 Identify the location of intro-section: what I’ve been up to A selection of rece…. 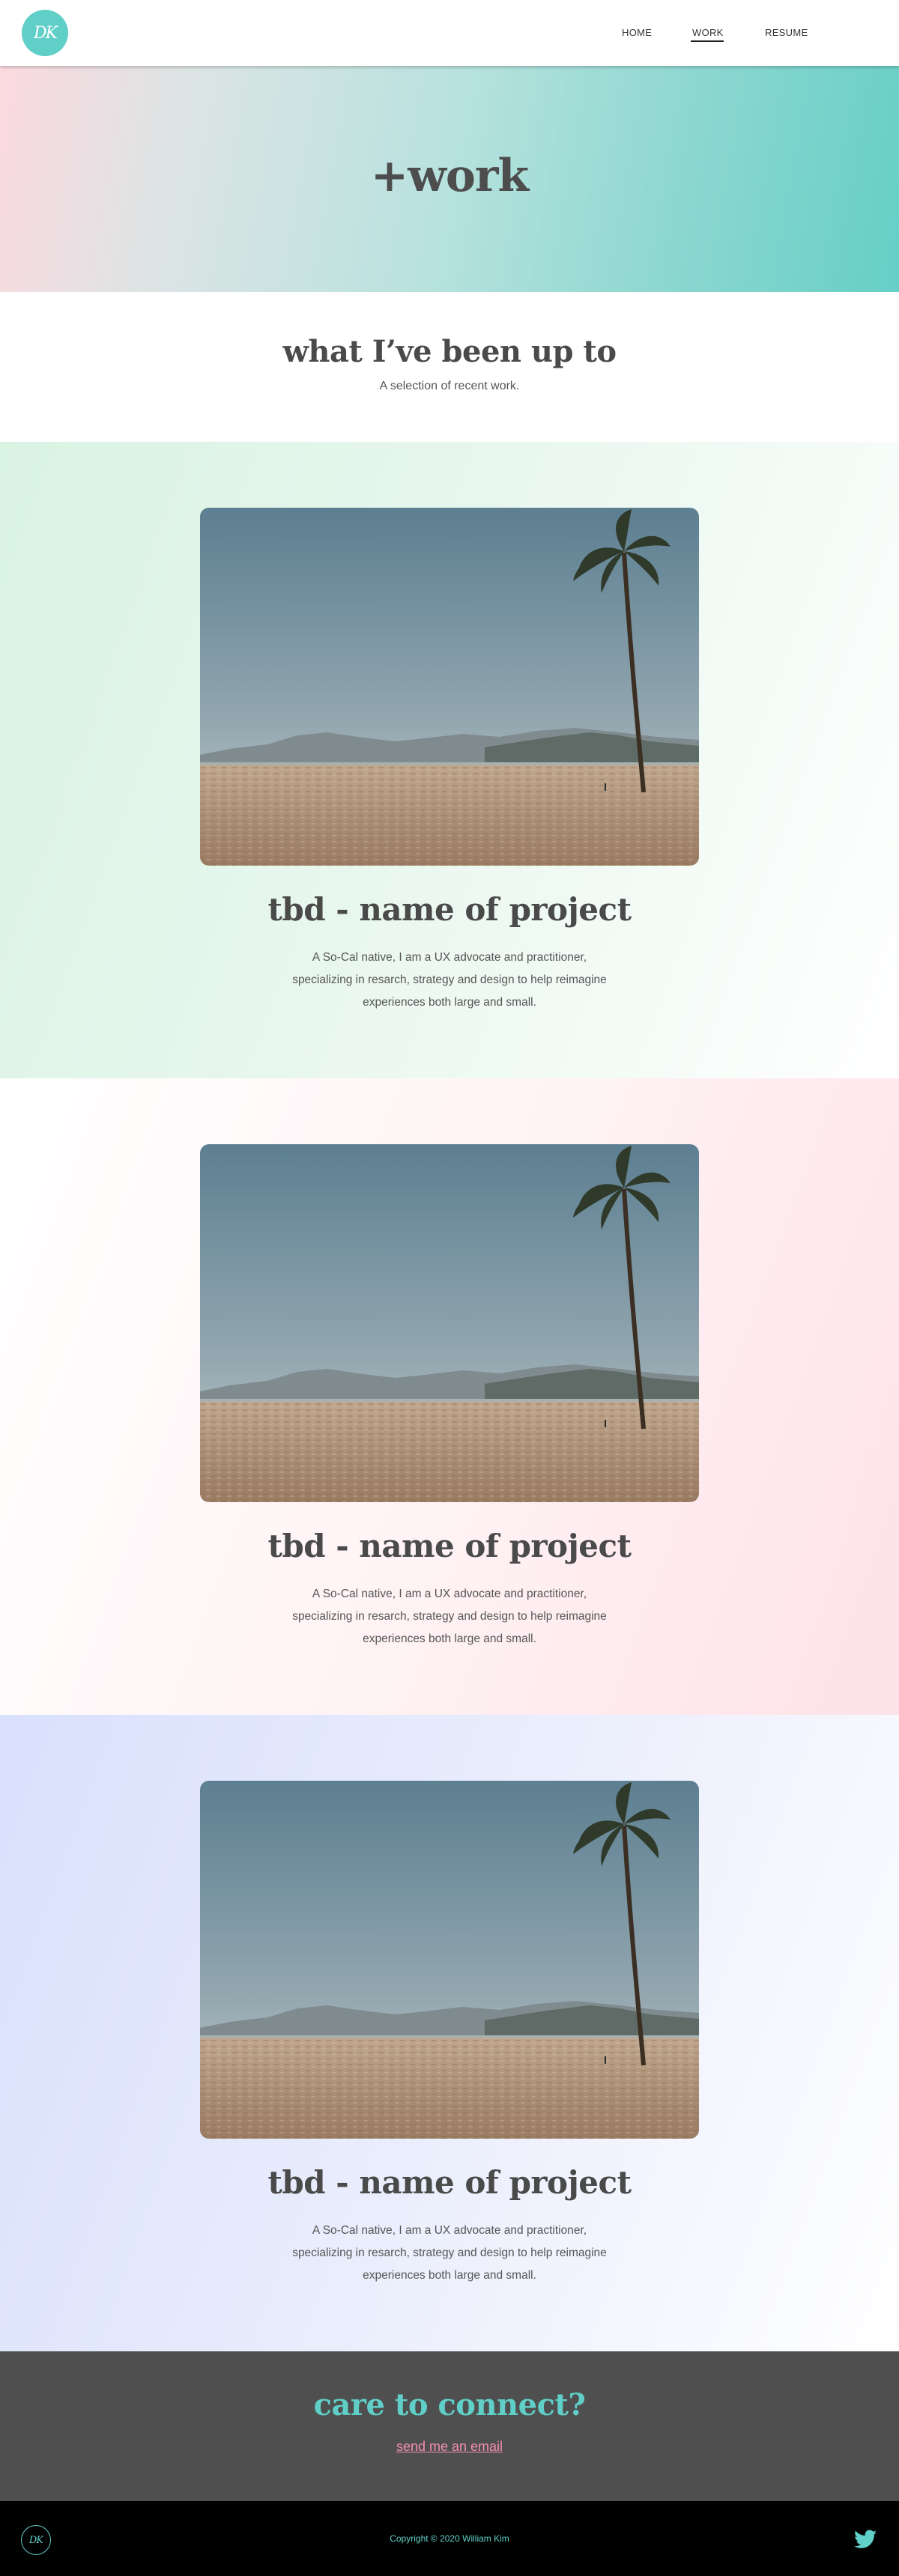
(449, 367).